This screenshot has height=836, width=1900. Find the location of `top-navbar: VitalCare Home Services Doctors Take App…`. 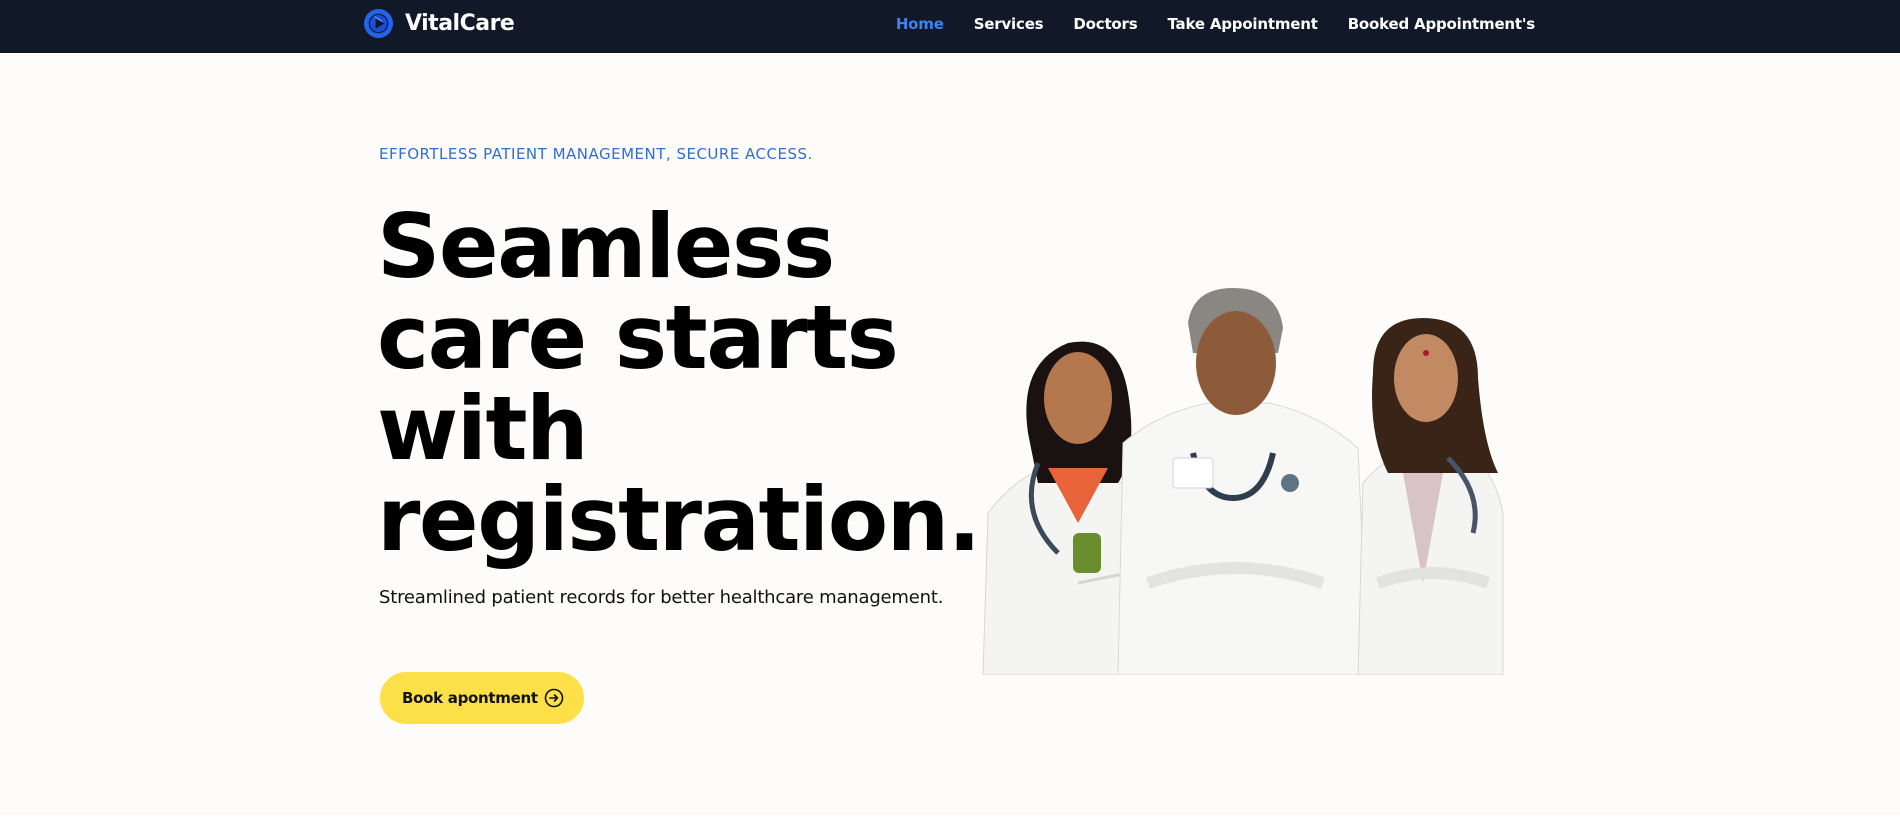

top-navbar: VitalCare Home Services Doctors Take App… is located at coordinates (950, 26).